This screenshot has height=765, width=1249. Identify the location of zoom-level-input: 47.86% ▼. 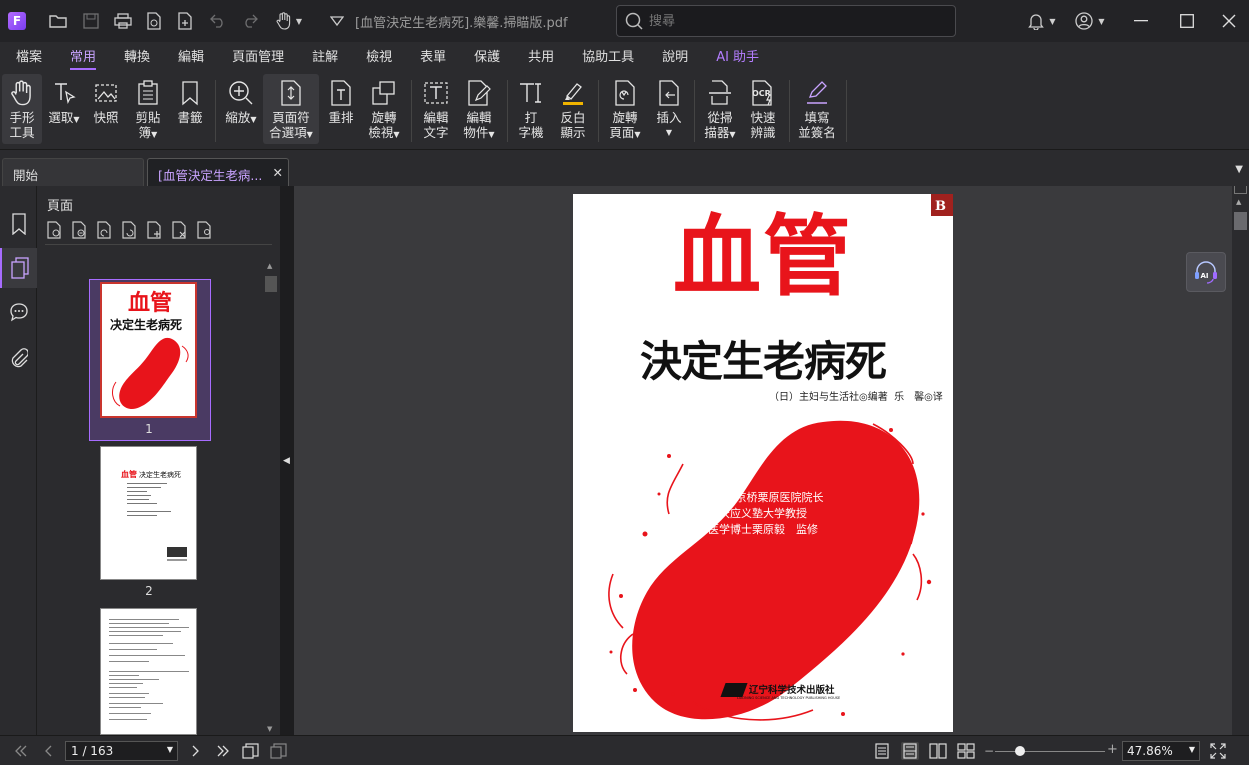
(1161, 751).